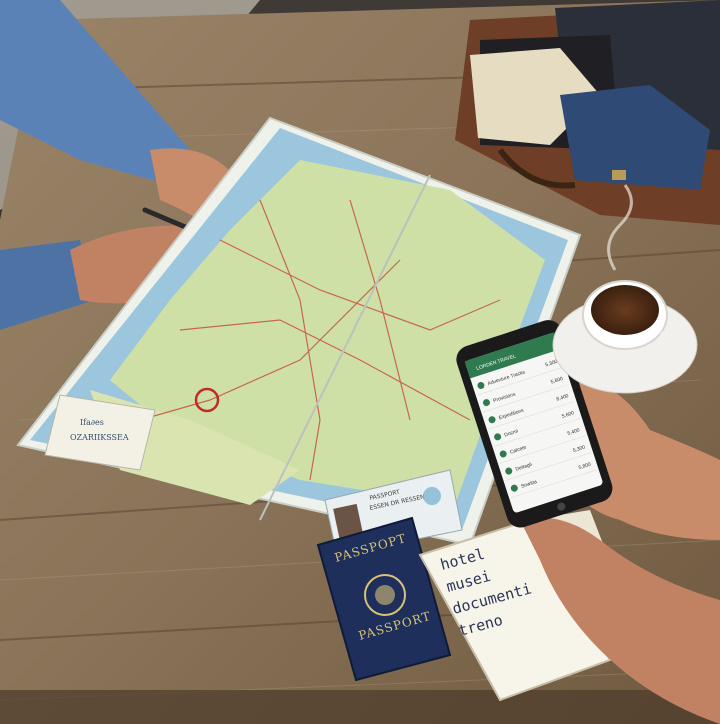 This screenshot has width=720, height=724. What do you see at coordinates (92, 422) in the screenshot?
I see `map-legend-line1: Ifa∂es` at bounding box center [92, 422].